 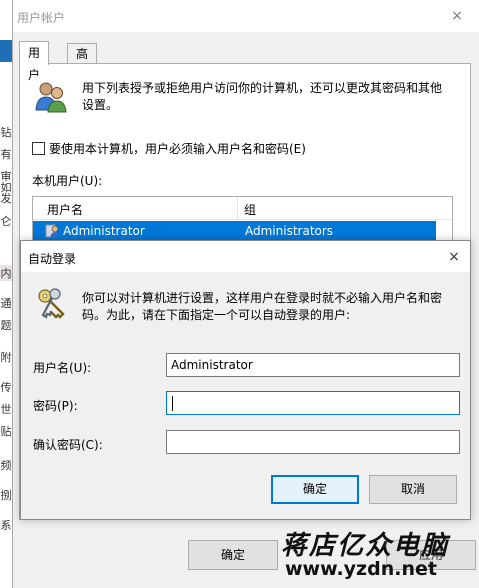 I want to click on tab-advanced: 高级, so click(x=82, y=62).